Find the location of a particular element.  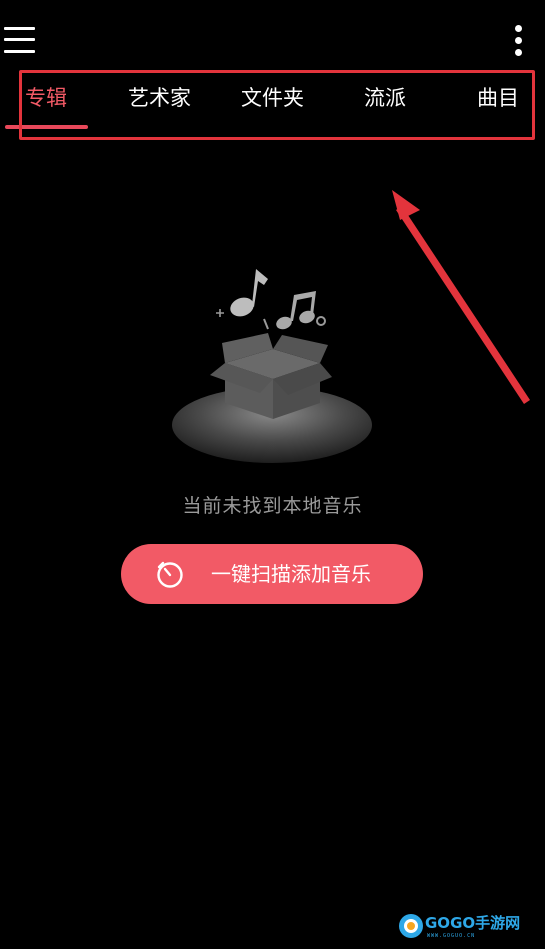

category-tabs: 专辑 艺术家 文件夹 流派 曲目 is located at coordinates (272, 101).